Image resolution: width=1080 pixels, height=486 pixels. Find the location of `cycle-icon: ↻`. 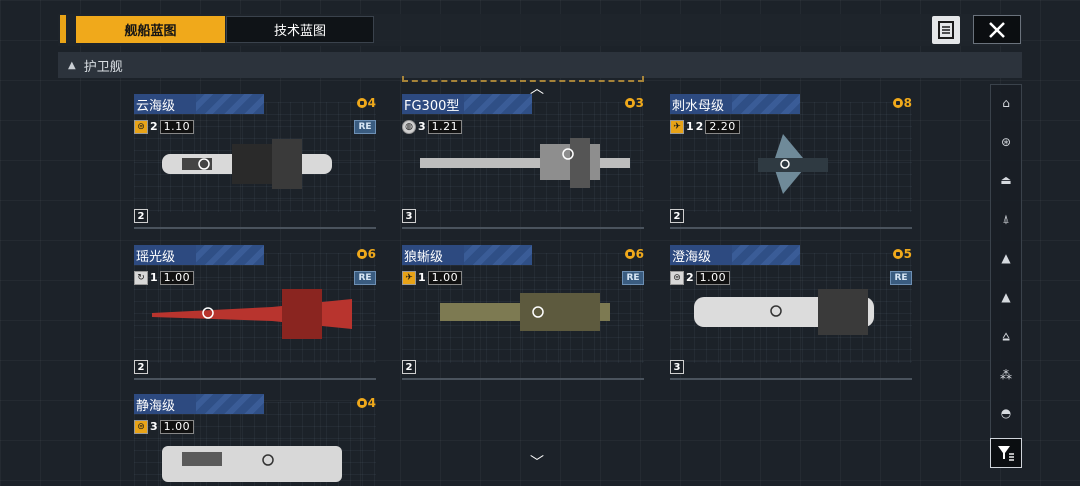

cycle-icon: ↻ is located at coordinates (141, 277).